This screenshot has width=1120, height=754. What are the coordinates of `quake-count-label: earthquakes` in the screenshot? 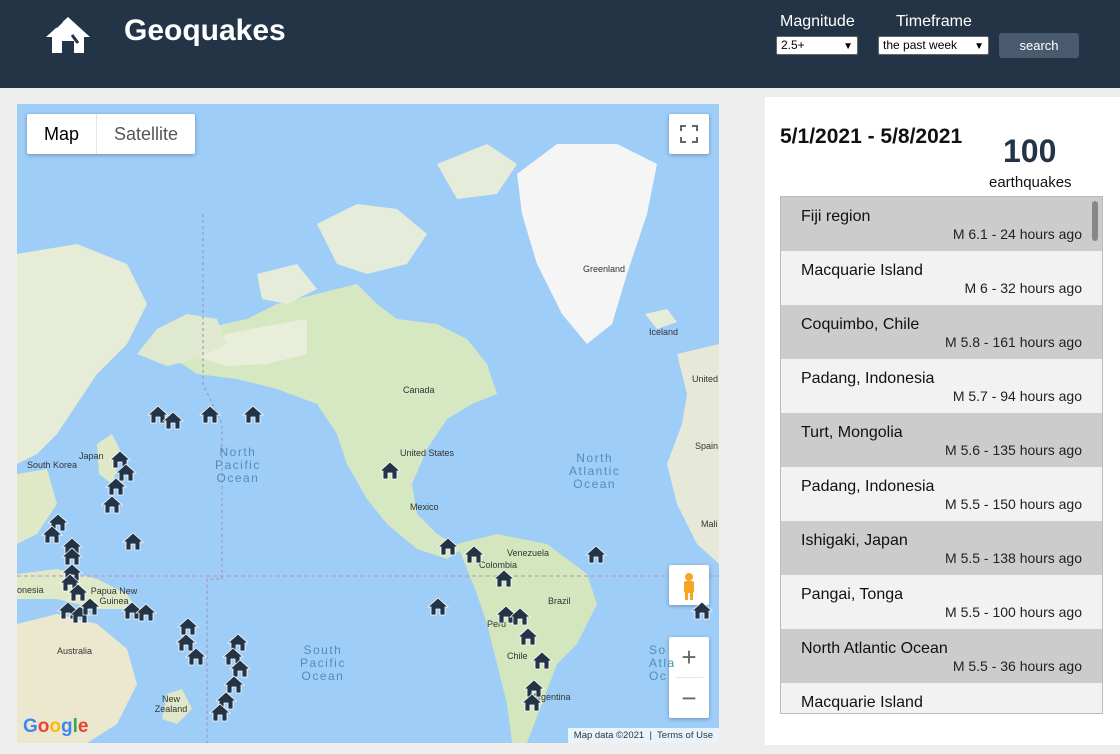 It's located at (1030, 182).